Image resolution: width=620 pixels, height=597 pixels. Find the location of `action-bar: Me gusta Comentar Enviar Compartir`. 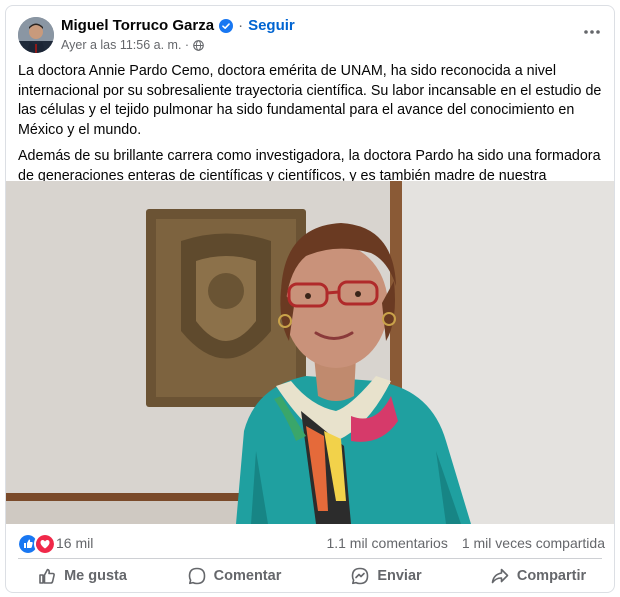

action-bar: Me gusta Comentar Enviar Compartir is located at coordinates (310, 576).